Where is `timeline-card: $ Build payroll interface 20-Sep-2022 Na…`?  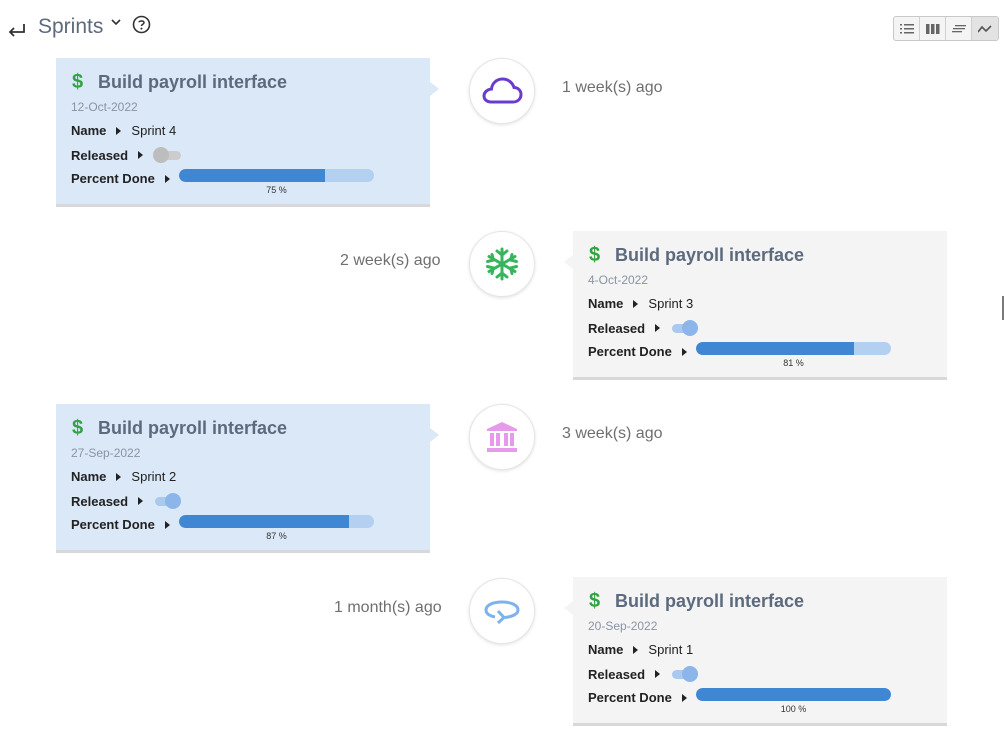
timeline-card: $ Build payroll interface 20-Sep-2022 Na… is located at coordinates (755, 651).